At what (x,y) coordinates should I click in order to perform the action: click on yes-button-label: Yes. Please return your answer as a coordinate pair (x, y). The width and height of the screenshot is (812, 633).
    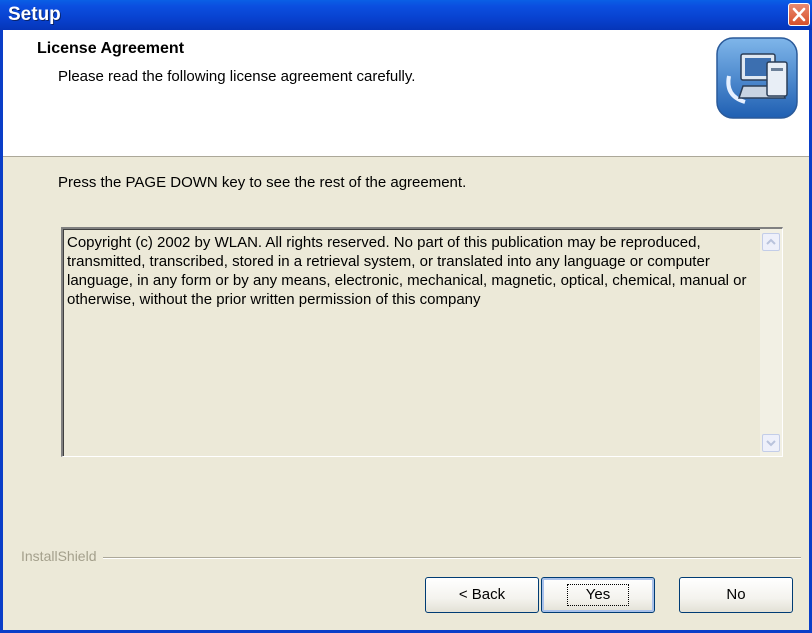
    Looking at the image, I should click on (598, 595).